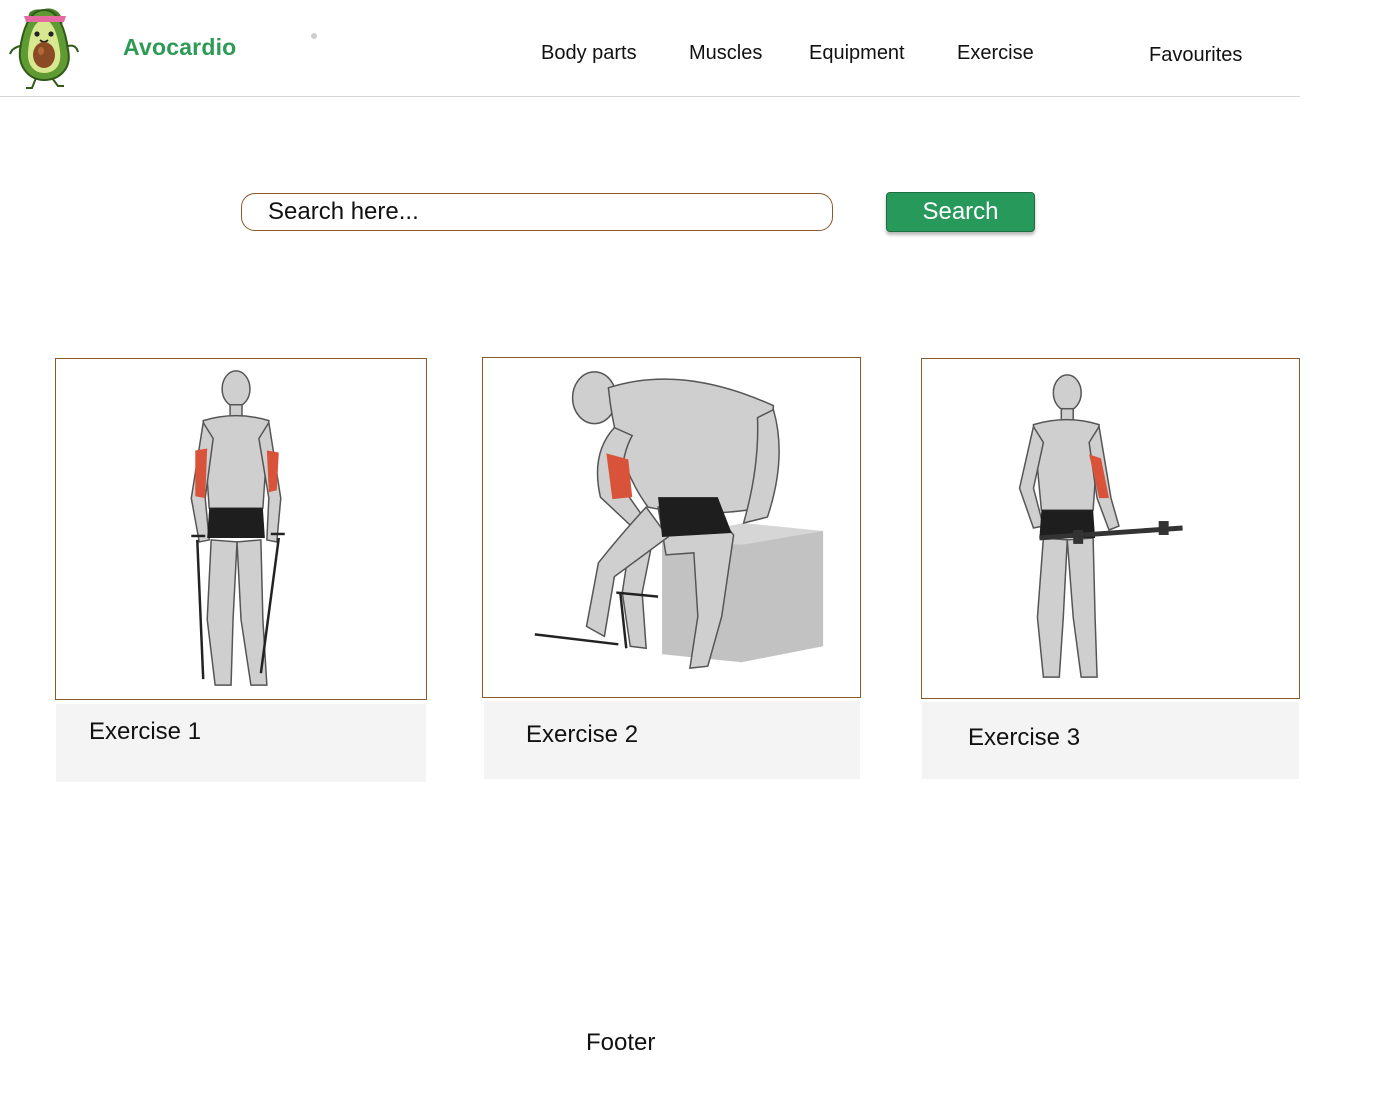 This screenshot has height=1112, width=1375. Describe the element at coordinates (1100, 526) in the screenshot. I see `standing-barbell-illustration` at that location.